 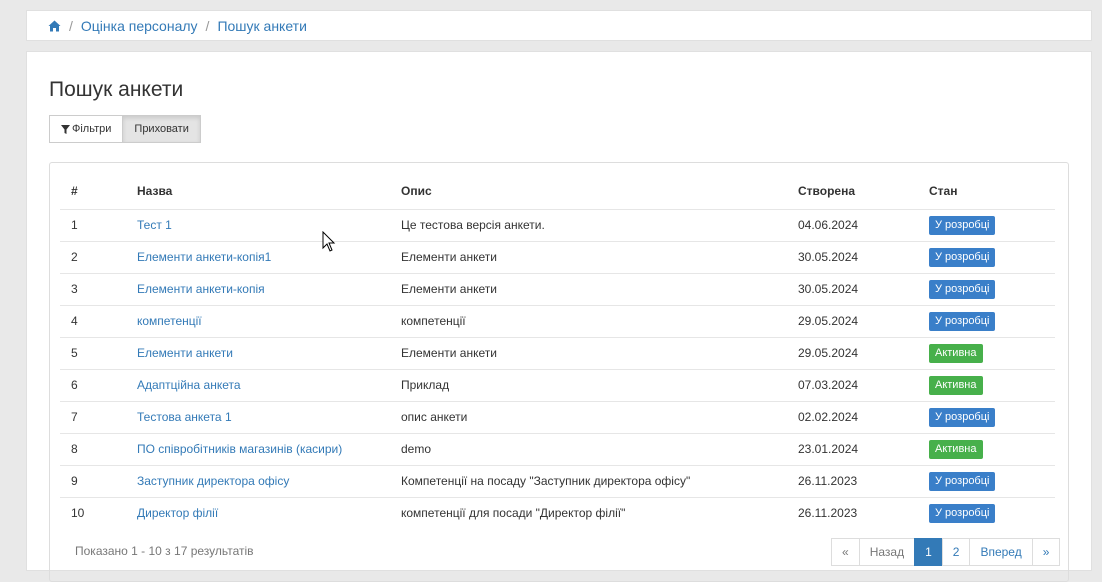 I want to click on breadcrumb: / Оцінка персоналу / Пошук анкети, so click(x=559, y=25).